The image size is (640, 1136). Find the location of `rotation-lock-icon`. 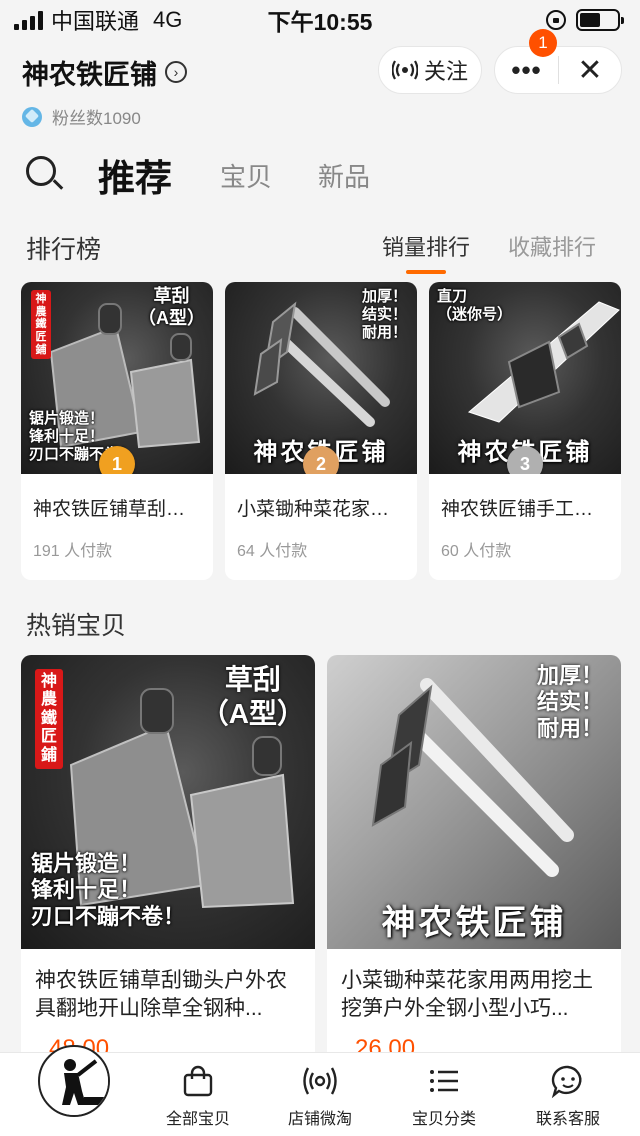

rotation-lock-icon is located at coordinates (556, 20).